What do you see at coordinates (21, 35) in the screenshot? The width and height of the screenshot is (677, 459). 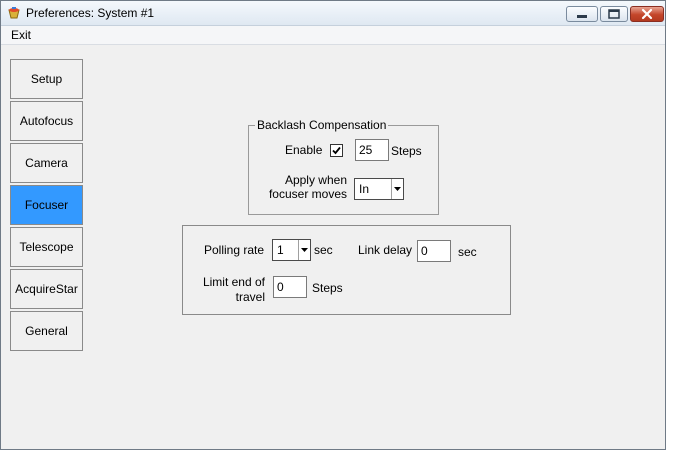 I see `menu-exit: Exit` at bounding box center [21, 35].